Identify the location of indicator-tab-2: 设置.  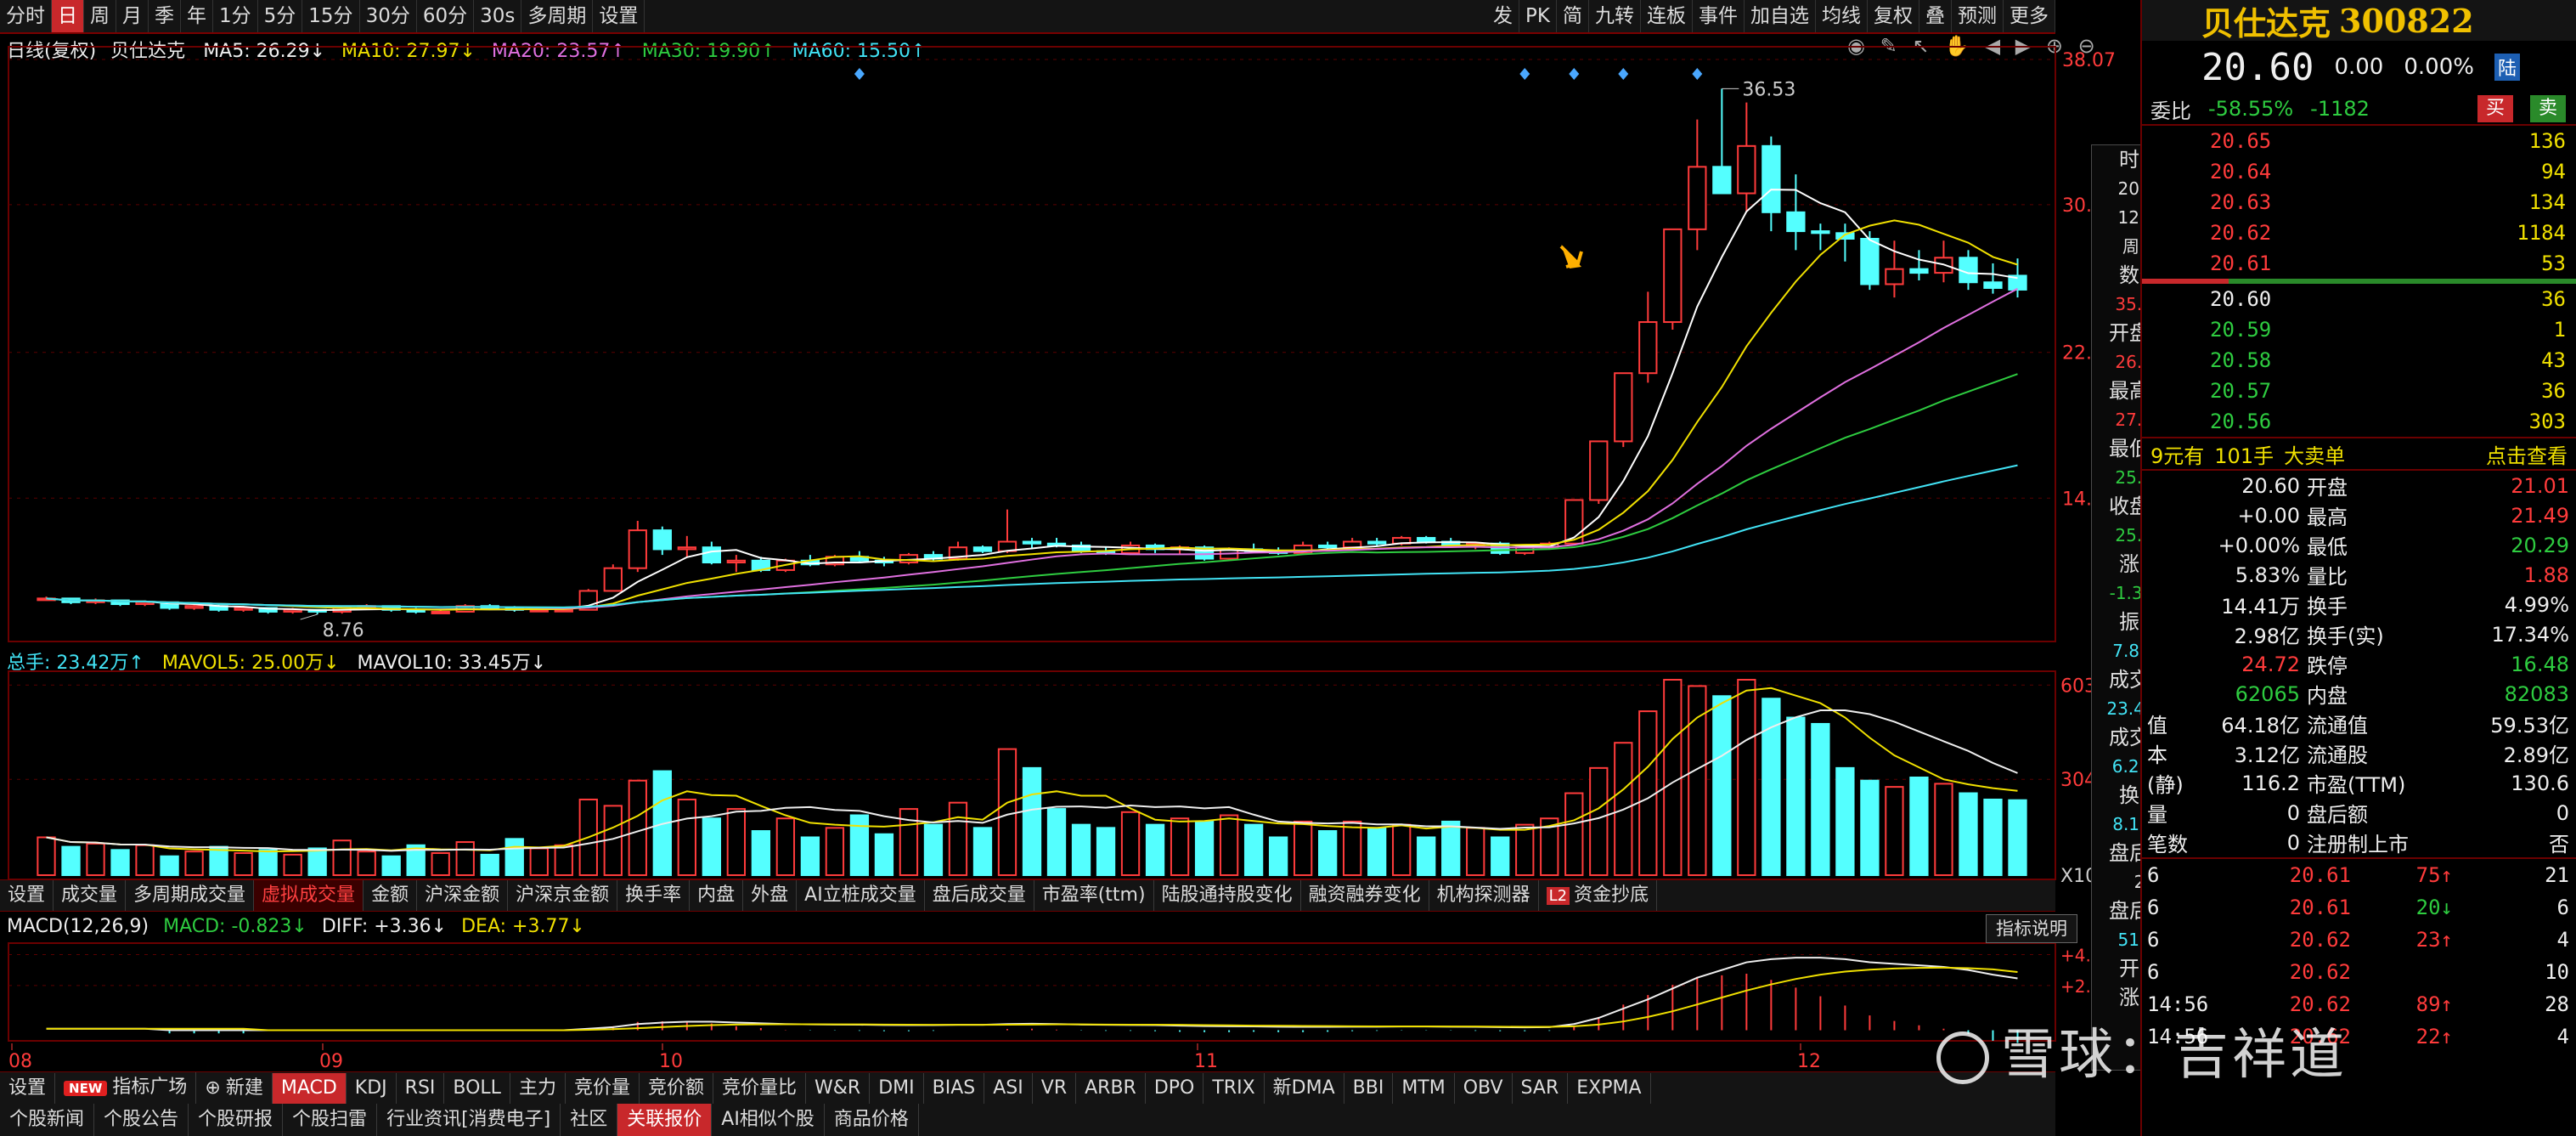
(28, 1088).